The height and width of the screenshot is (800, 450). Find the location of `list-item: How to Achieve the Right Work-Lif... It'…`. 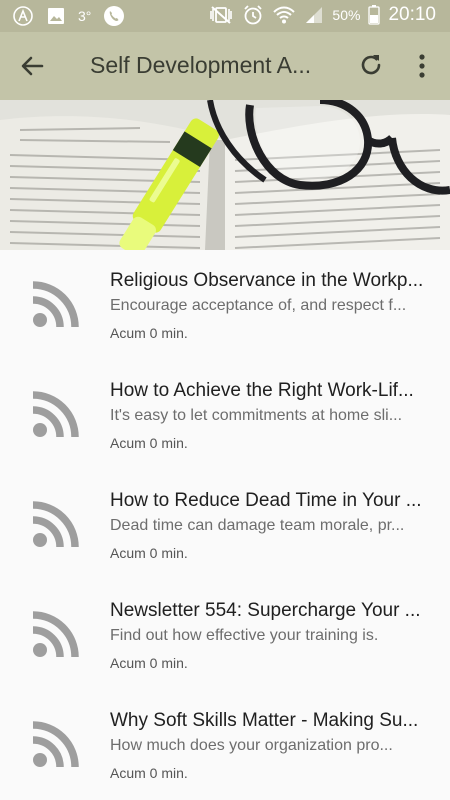

list-item: How to Achieve the Right Work-Lif... It'… is located at coordinates (225, 415).